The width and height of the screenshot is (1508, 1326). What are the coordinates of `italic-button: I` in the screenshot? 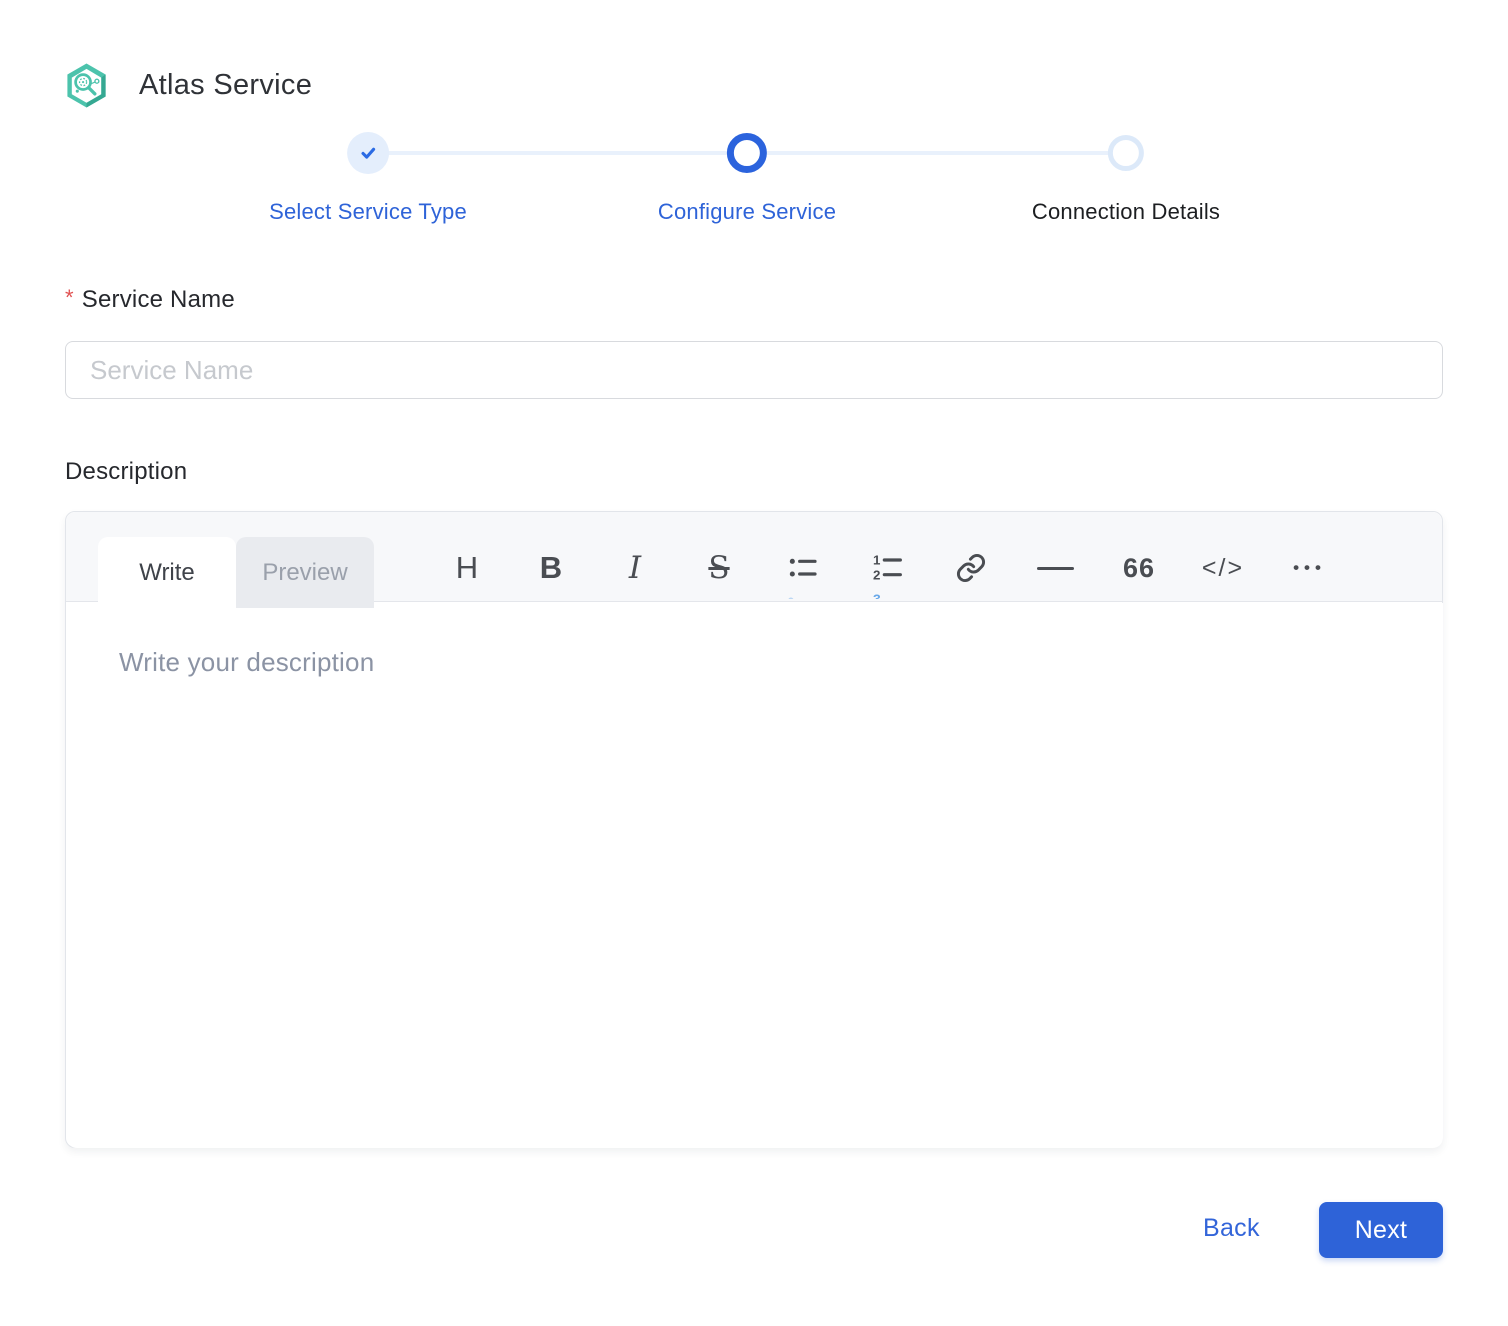 It's located at (635, 568).